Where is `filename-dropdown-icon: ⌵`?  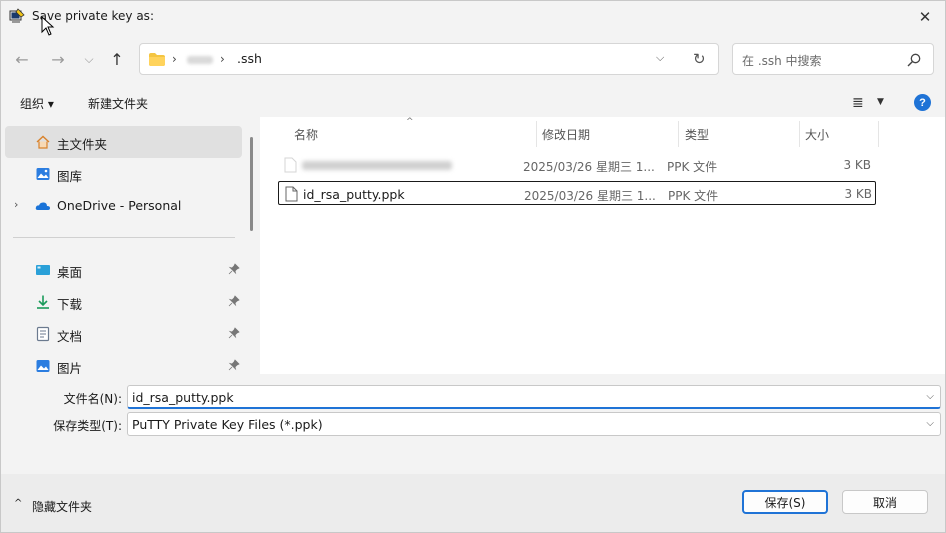 filename-dropdown-icon: ⌵ is located at coordinates (930, 396).